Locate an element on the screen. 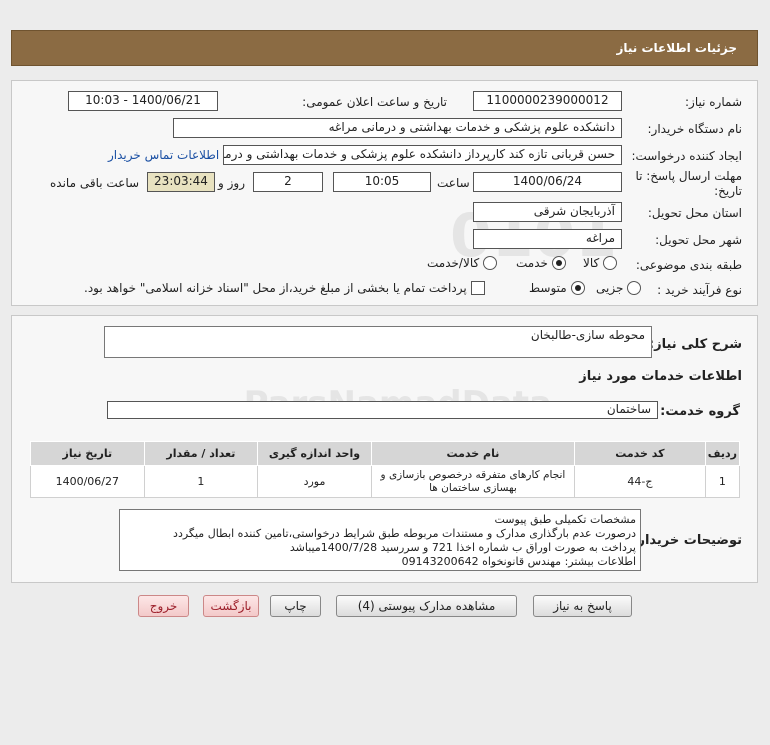 The width and height of the screenshot is (770, 745). cell-qty: 1 is located at coordinates (201, 481).